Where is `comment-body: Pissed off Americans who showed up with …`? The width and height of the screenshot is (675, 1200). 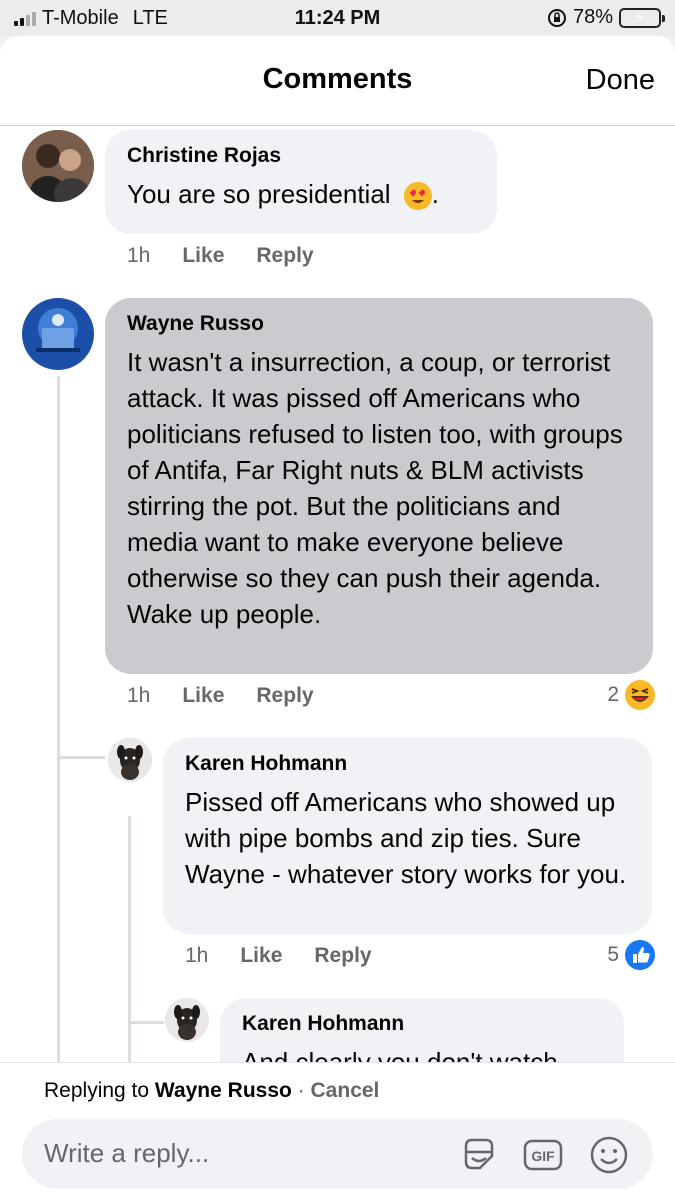 comment-body: Pissed off Americans who showed up with … is located at coordinates (406, 838).